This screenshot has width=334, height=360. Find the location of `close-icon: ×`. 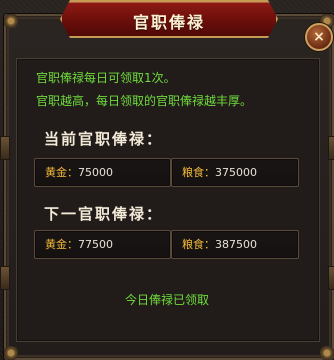

close-icon: × is located at coordinates (319, 37).